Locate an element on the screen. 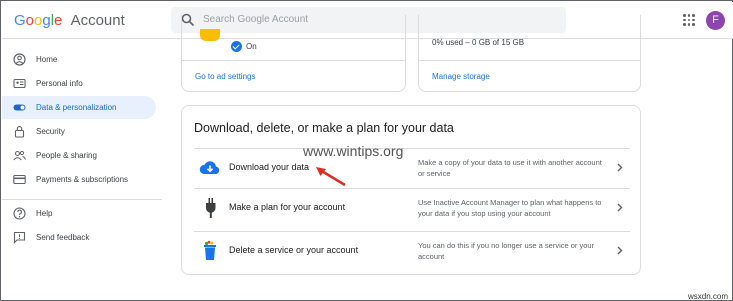 The image size is (733, 301). manage-storage-link: Manage storage is located at coordinates (461, 76).